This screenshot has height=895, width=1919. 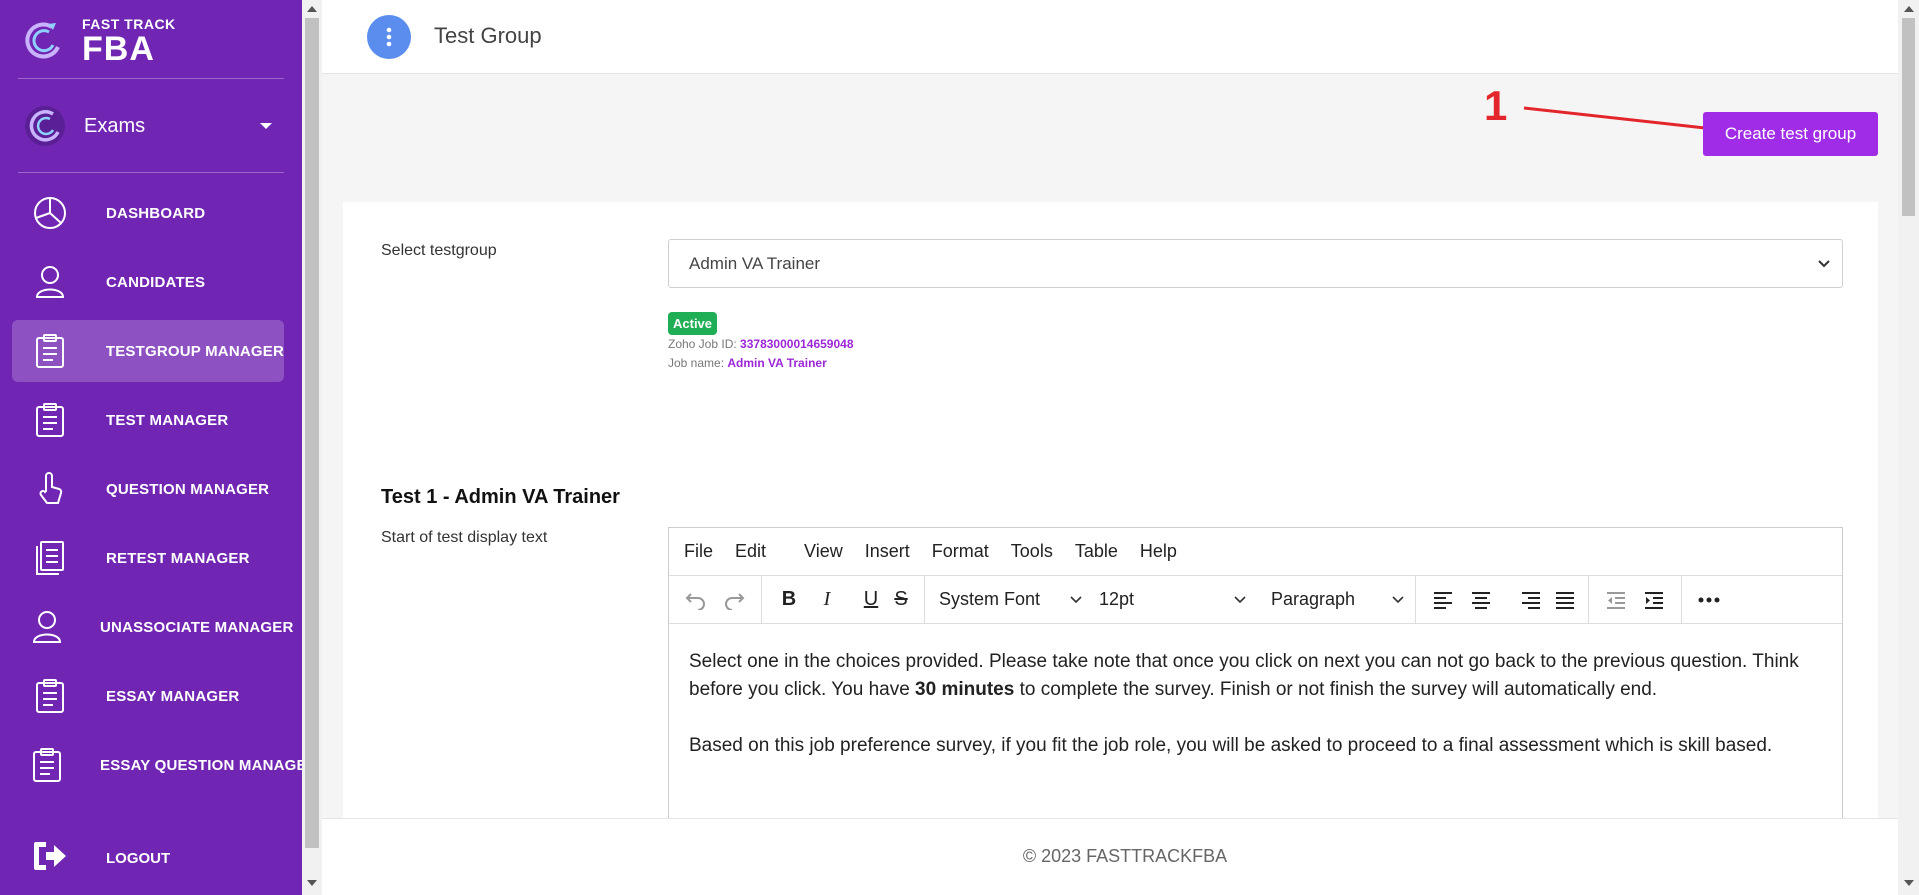 What do you see at coordinates (500, 497) in the screenshot?
I see `test-title: Test 1 - Admin VA Trainer` at bounding box center [500, 497].